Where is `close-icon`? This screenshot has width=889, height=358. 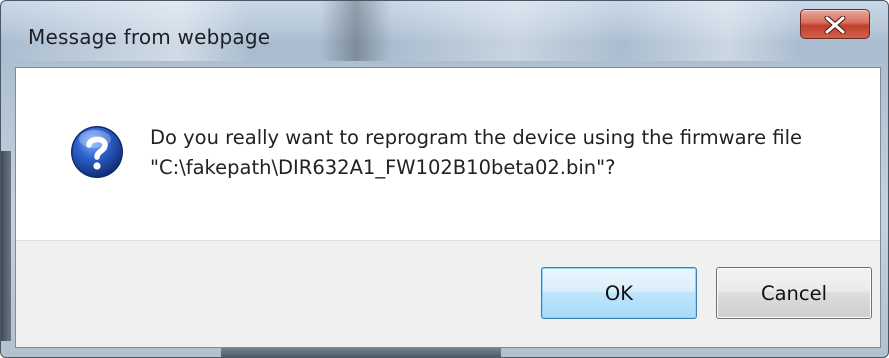 close-icon is located at coordinates (835, 25).